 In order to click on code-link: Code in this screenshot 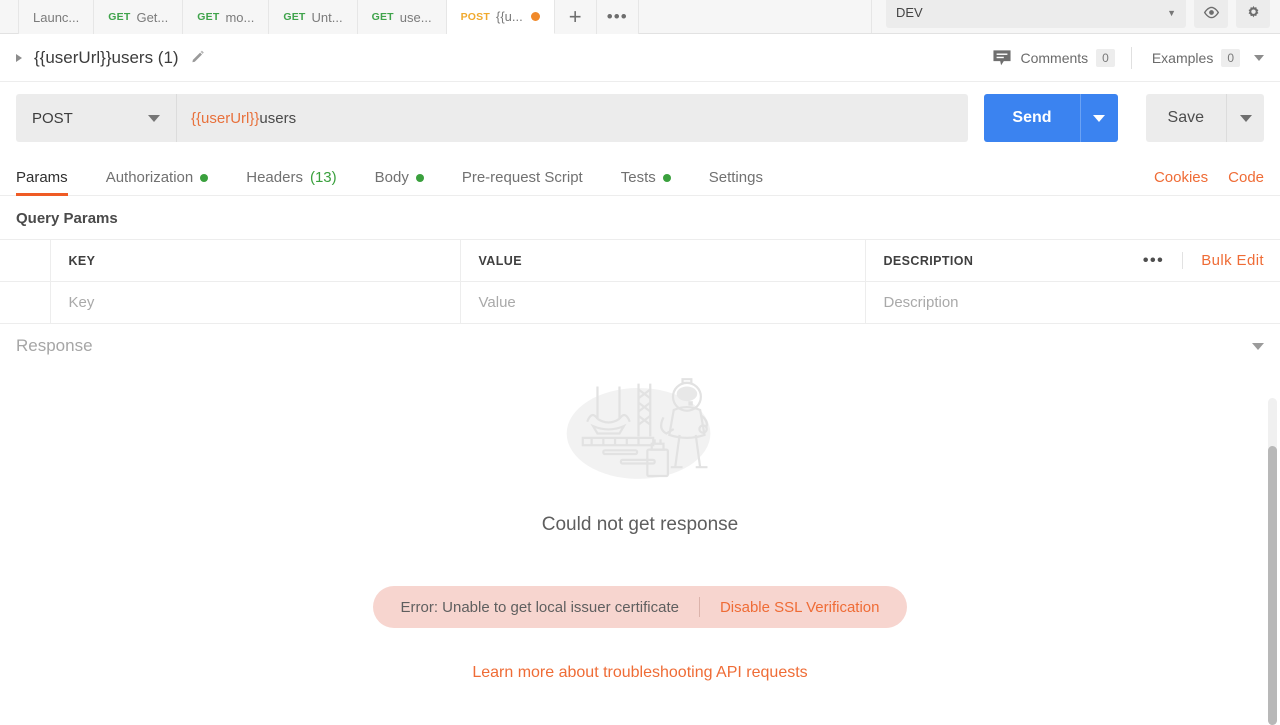, I will do `click(1246, 177)`.